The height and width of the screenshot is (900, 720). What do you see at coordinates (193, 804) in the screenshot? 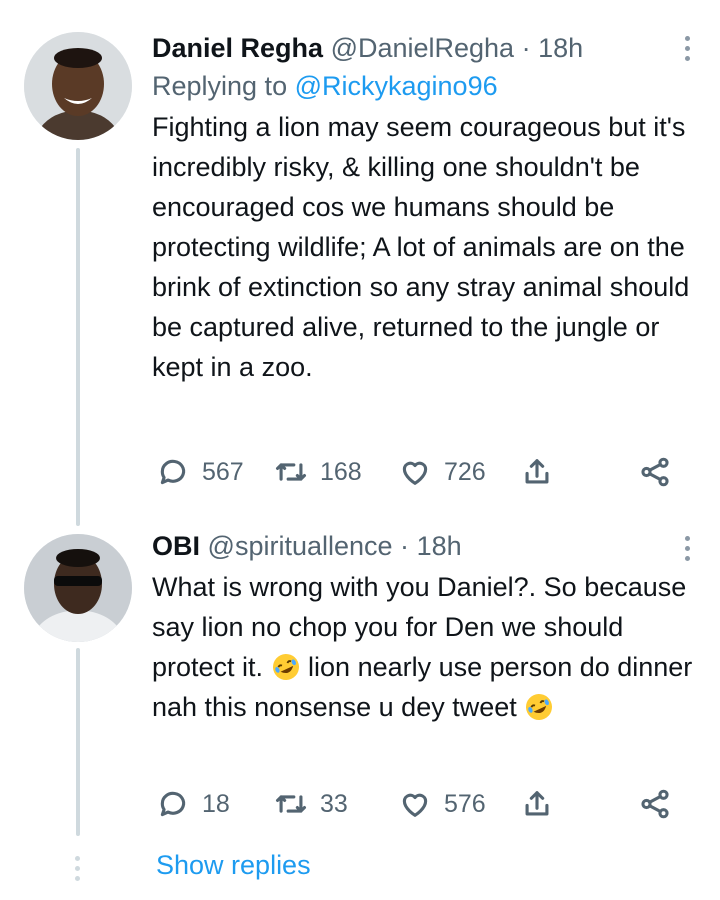
I see `reply-button: 18` at bounding box center [193, 804].